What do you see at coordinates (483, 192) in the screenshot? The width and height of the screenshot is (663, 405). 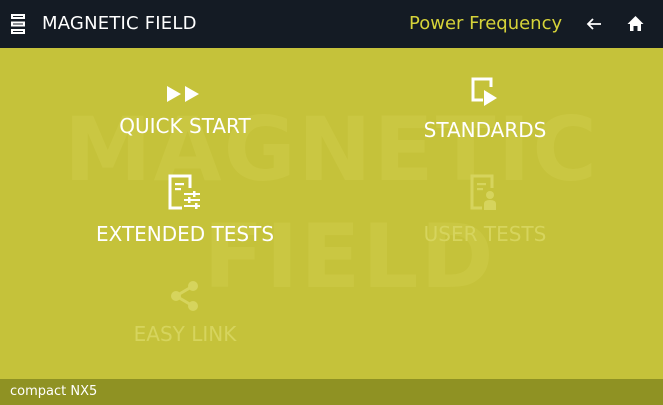 I see `document-user-icon` at bounding box center [483, 192].